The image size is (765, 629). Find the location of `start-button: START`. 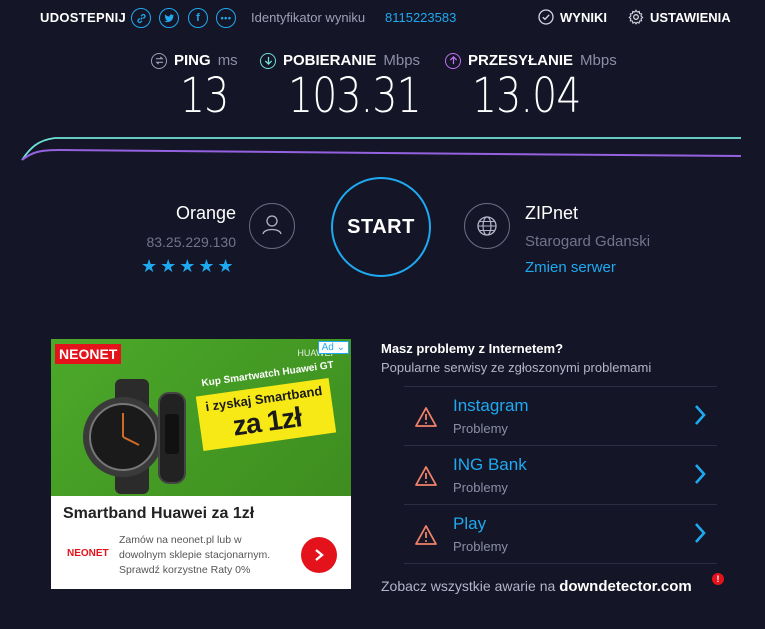

start-button: START is located at coordinates (381, 227).